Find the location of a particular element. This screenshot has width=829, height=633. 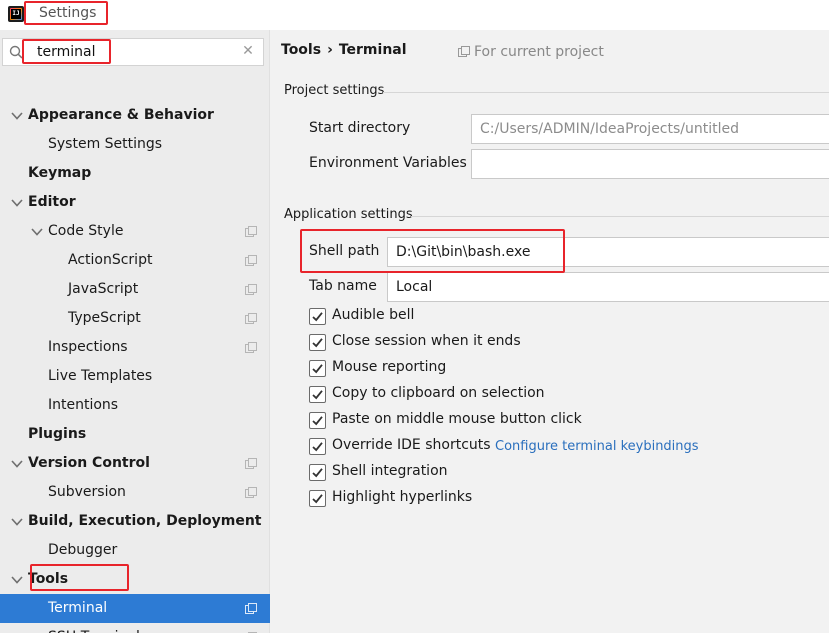

checkbox-label: Shell integration is located at coordinates (390, 471).